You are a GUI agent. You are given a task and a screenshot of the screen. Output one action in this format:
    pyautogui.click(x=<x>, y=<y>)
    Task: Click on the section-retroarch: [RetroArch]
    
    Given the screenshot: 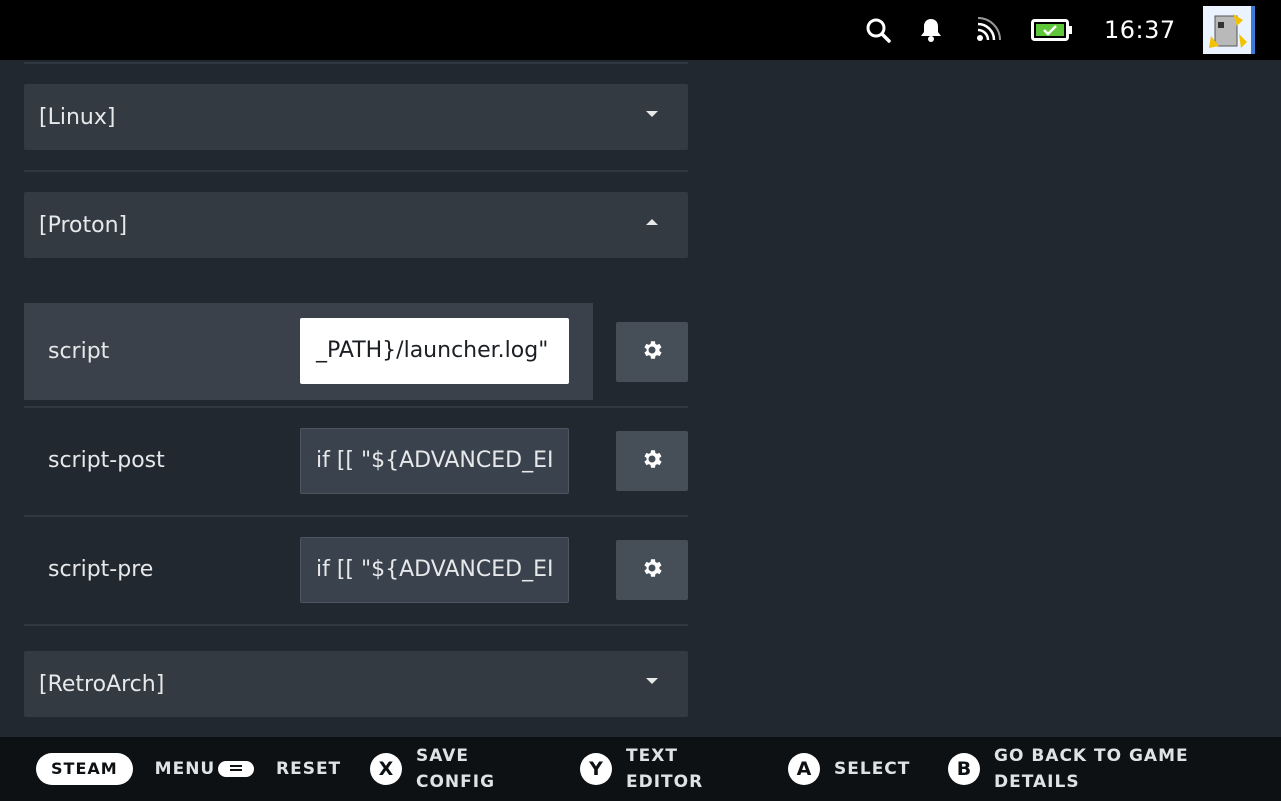 What is the action you would take?
    pyautogui.click(x=356, y=684)
    